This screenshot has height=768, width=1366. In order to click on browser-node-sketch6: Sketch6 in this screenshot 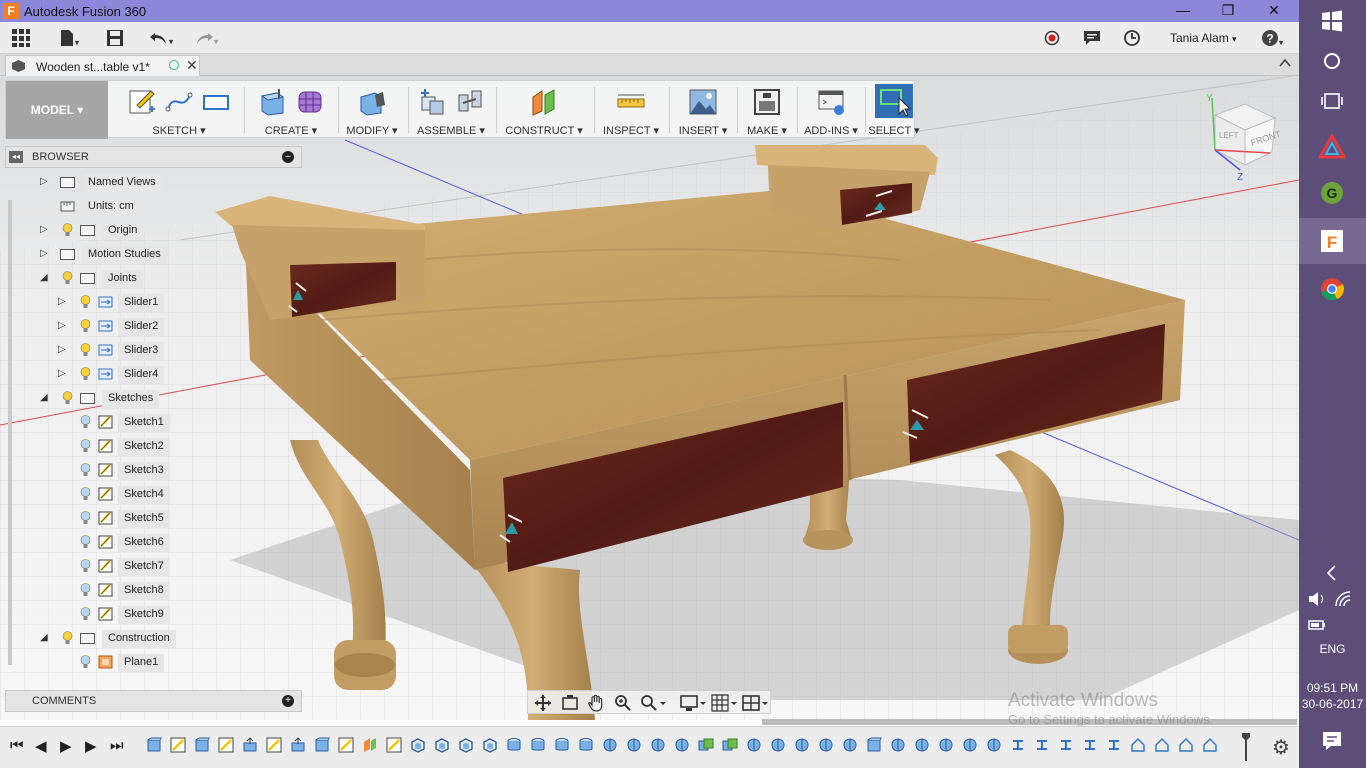, I will do `click(150, 542)`.